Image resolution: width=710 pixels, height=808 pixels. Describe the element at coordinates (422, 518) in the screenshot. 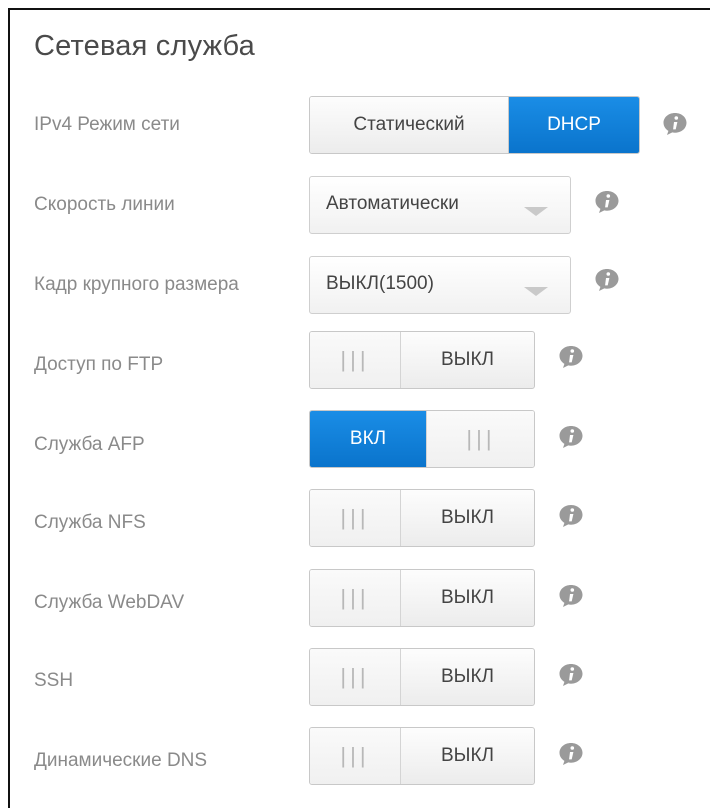

I see `nfs-service-toggle: ||| ВЫКЛ` at that location.